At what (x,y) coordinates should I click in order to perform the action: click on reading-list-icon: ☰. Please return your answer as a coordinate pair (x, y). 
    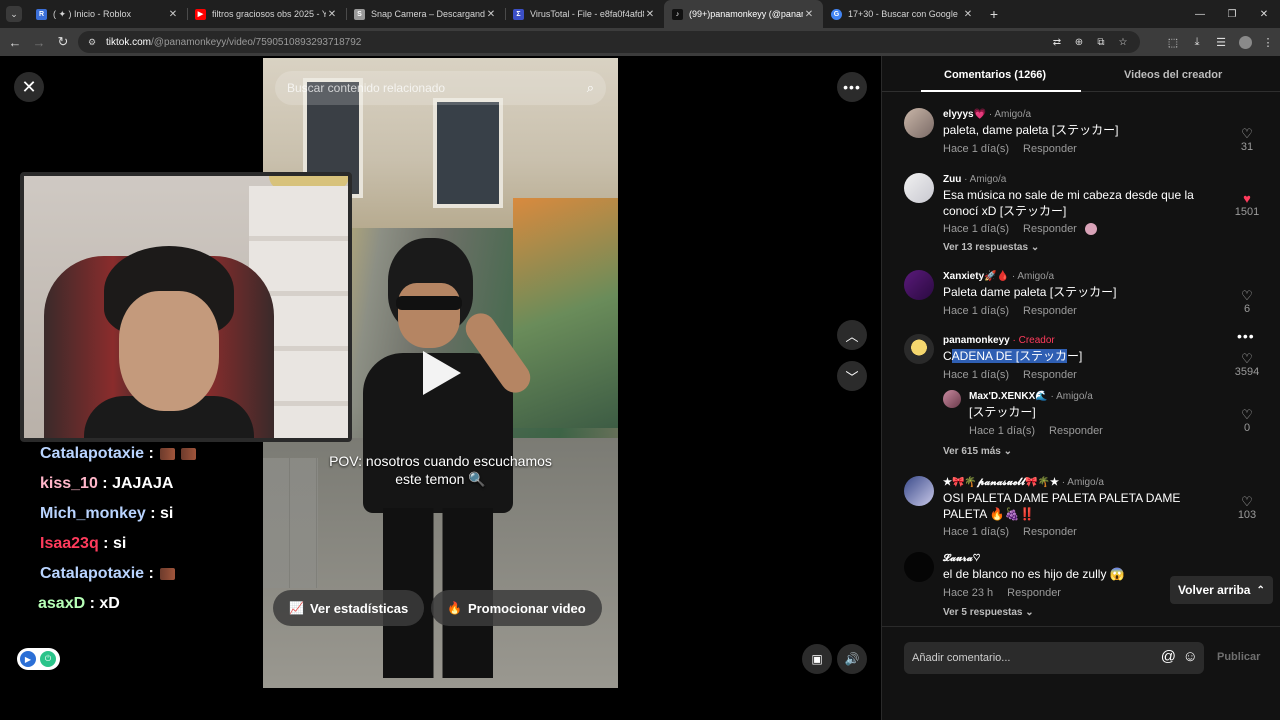
    Looking at the image, I should click on (1221, 42).